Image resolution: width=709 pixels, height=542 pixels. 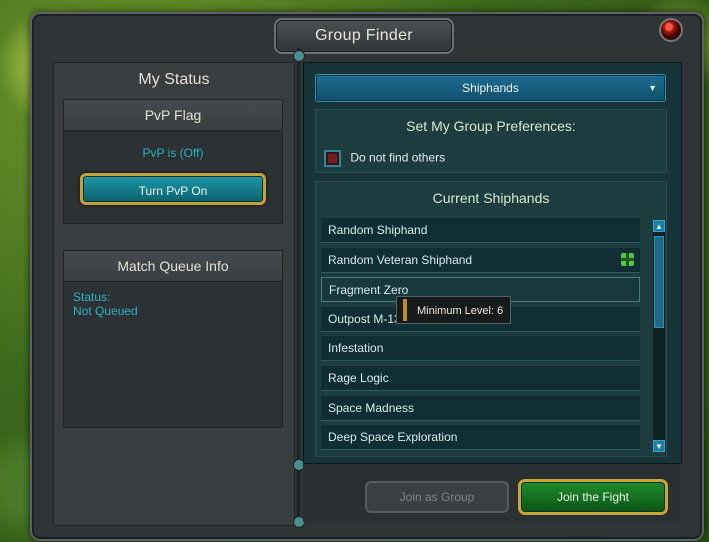 What do you see at coordinates (173, 339) in the screenshot?
I see `match-queue-box: Match Queue Info Status: Not Queued` at bounding box center [173, 339].